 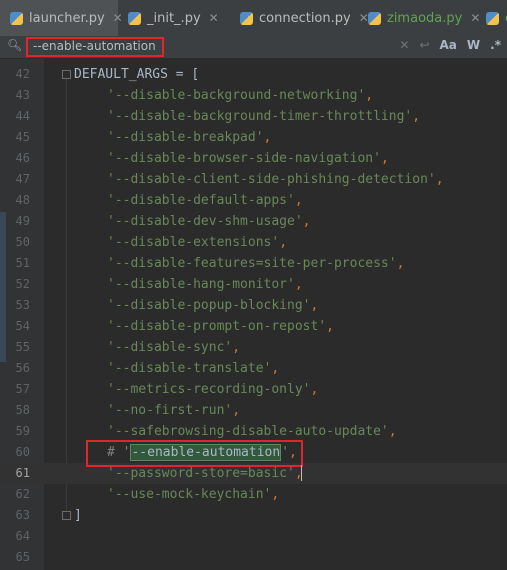 What do you see at coordinates (209, 389) in the screenshot?
I see `string-literal: '--metrics-recording-only'` at bounding box center [209, 389].